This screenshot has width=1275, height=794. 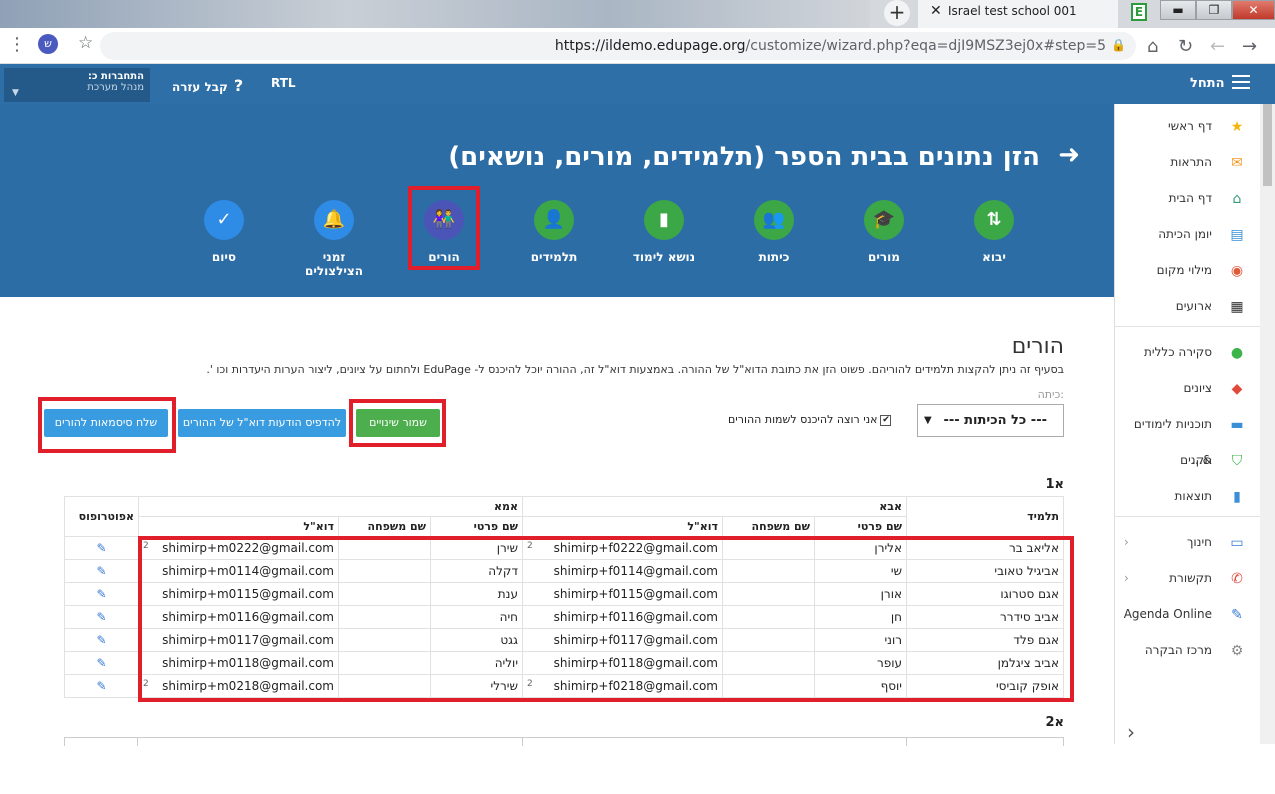 What do you see at coordinates (936, 11) in the screenshot?
I see `close-tab-icon: ✕` at bounding box center [936, 11].